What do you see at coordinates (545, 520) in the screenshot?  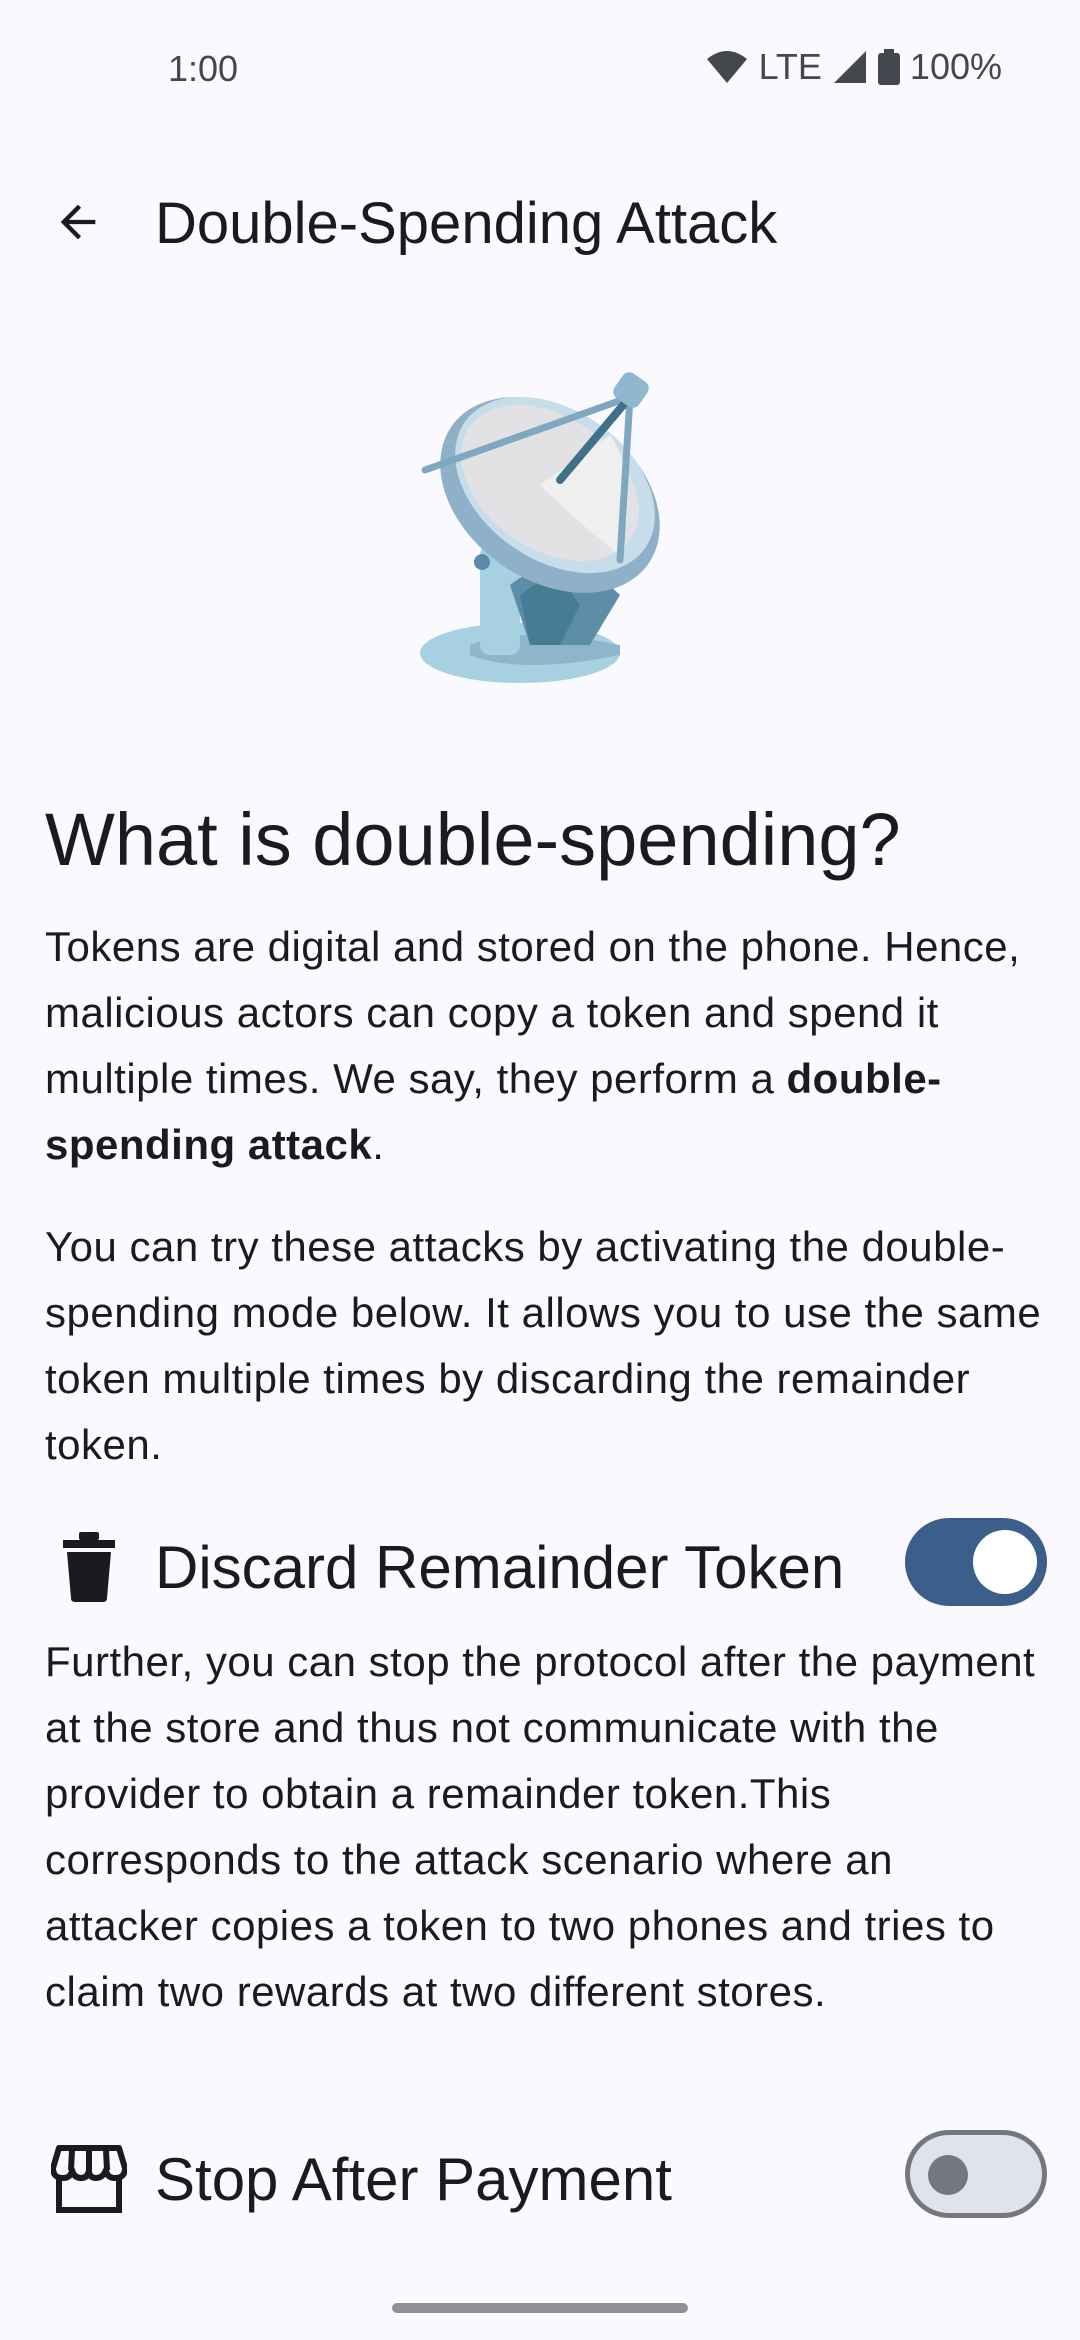 I see `satellite-dish-icon` at bounding box center [545, 520].